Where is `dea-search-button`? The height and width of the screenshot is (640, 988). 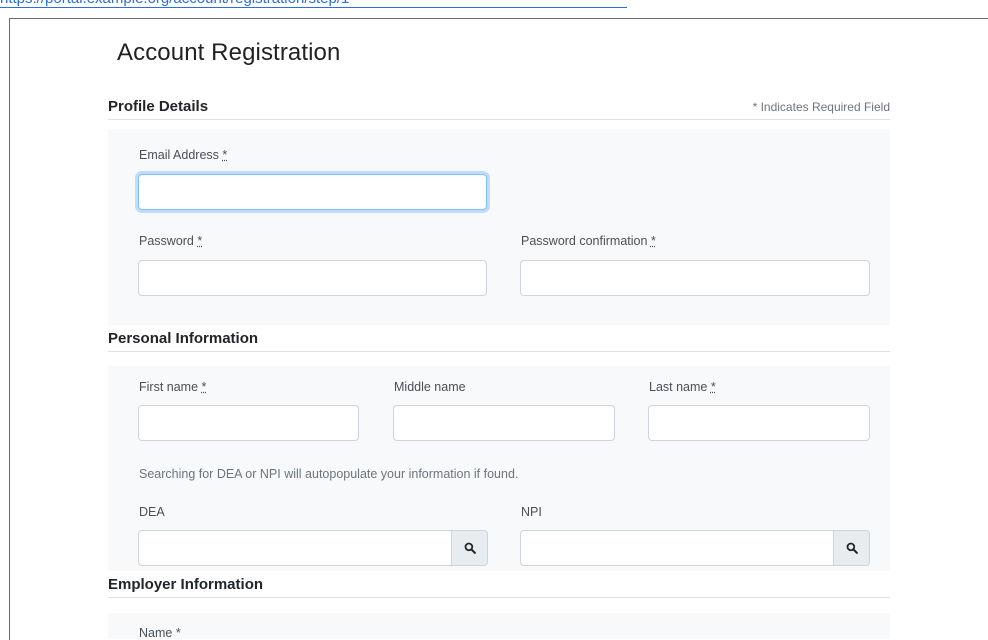 dea-search-button is located at coordinates (470, 548).